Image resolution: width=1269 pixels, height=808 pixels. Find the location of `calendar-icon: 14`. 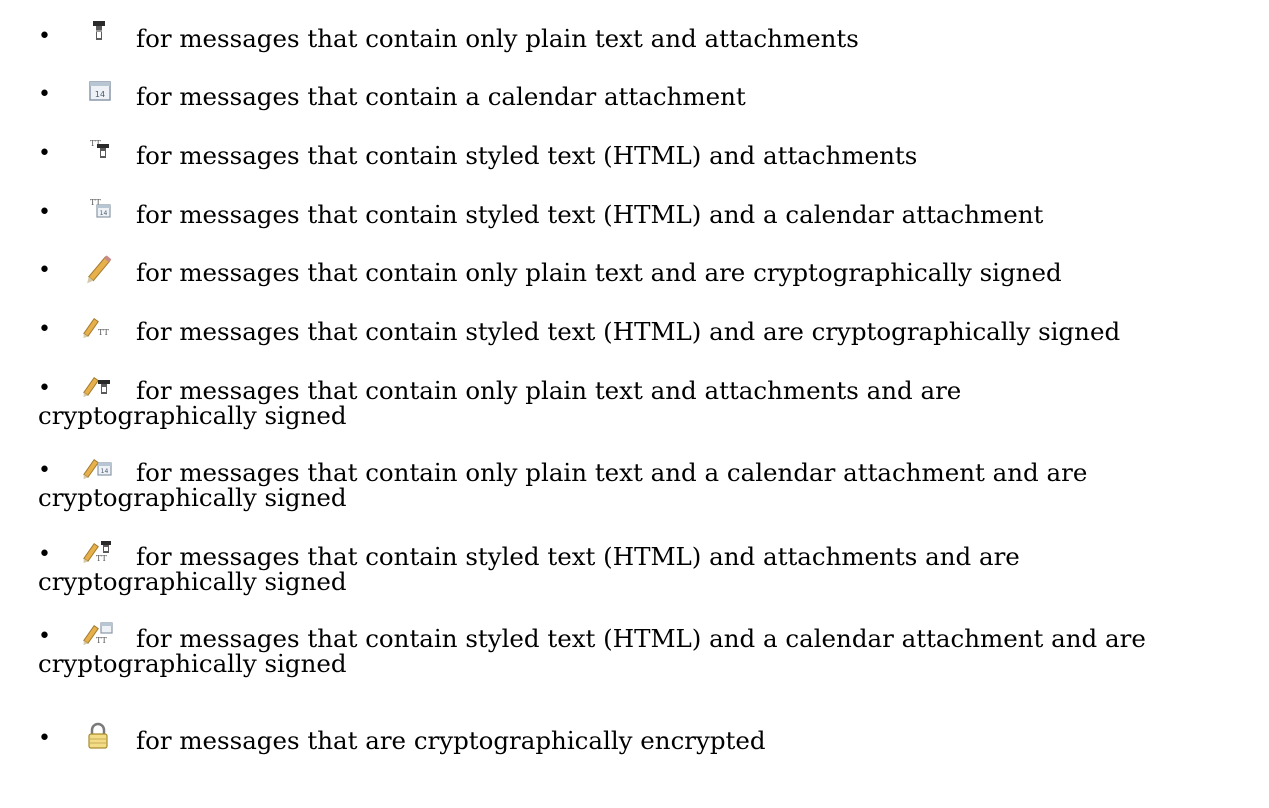

calendar-icon: 14 is located at coordinates (108, 94).